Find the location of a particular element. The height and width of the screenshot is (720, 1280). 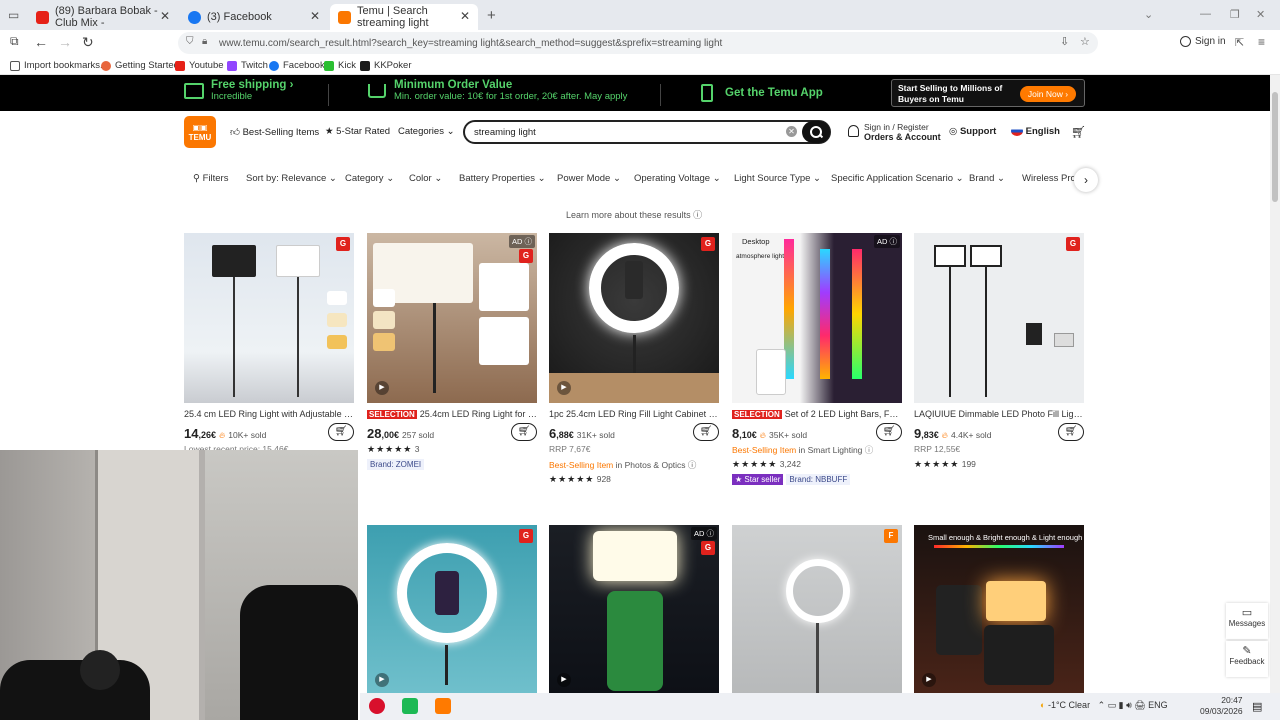

best-selling-link: 👍︎ Best-Selling Items is located at coordinates (274, 132).